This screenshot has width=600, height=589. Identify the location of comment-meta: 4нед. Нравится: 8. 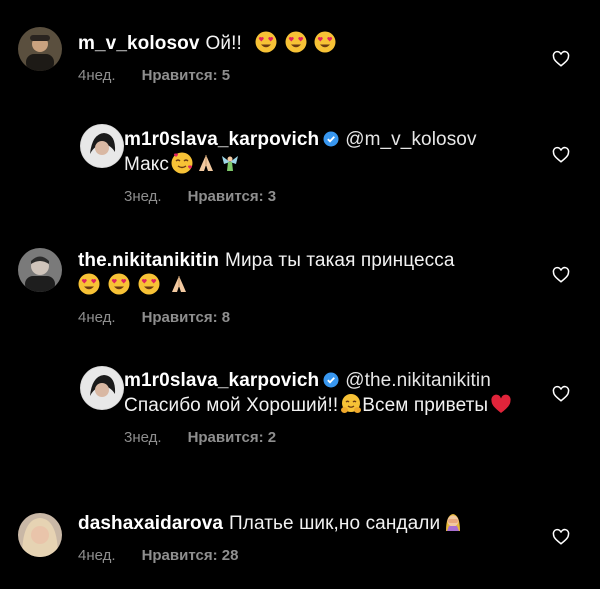
(308, 317).